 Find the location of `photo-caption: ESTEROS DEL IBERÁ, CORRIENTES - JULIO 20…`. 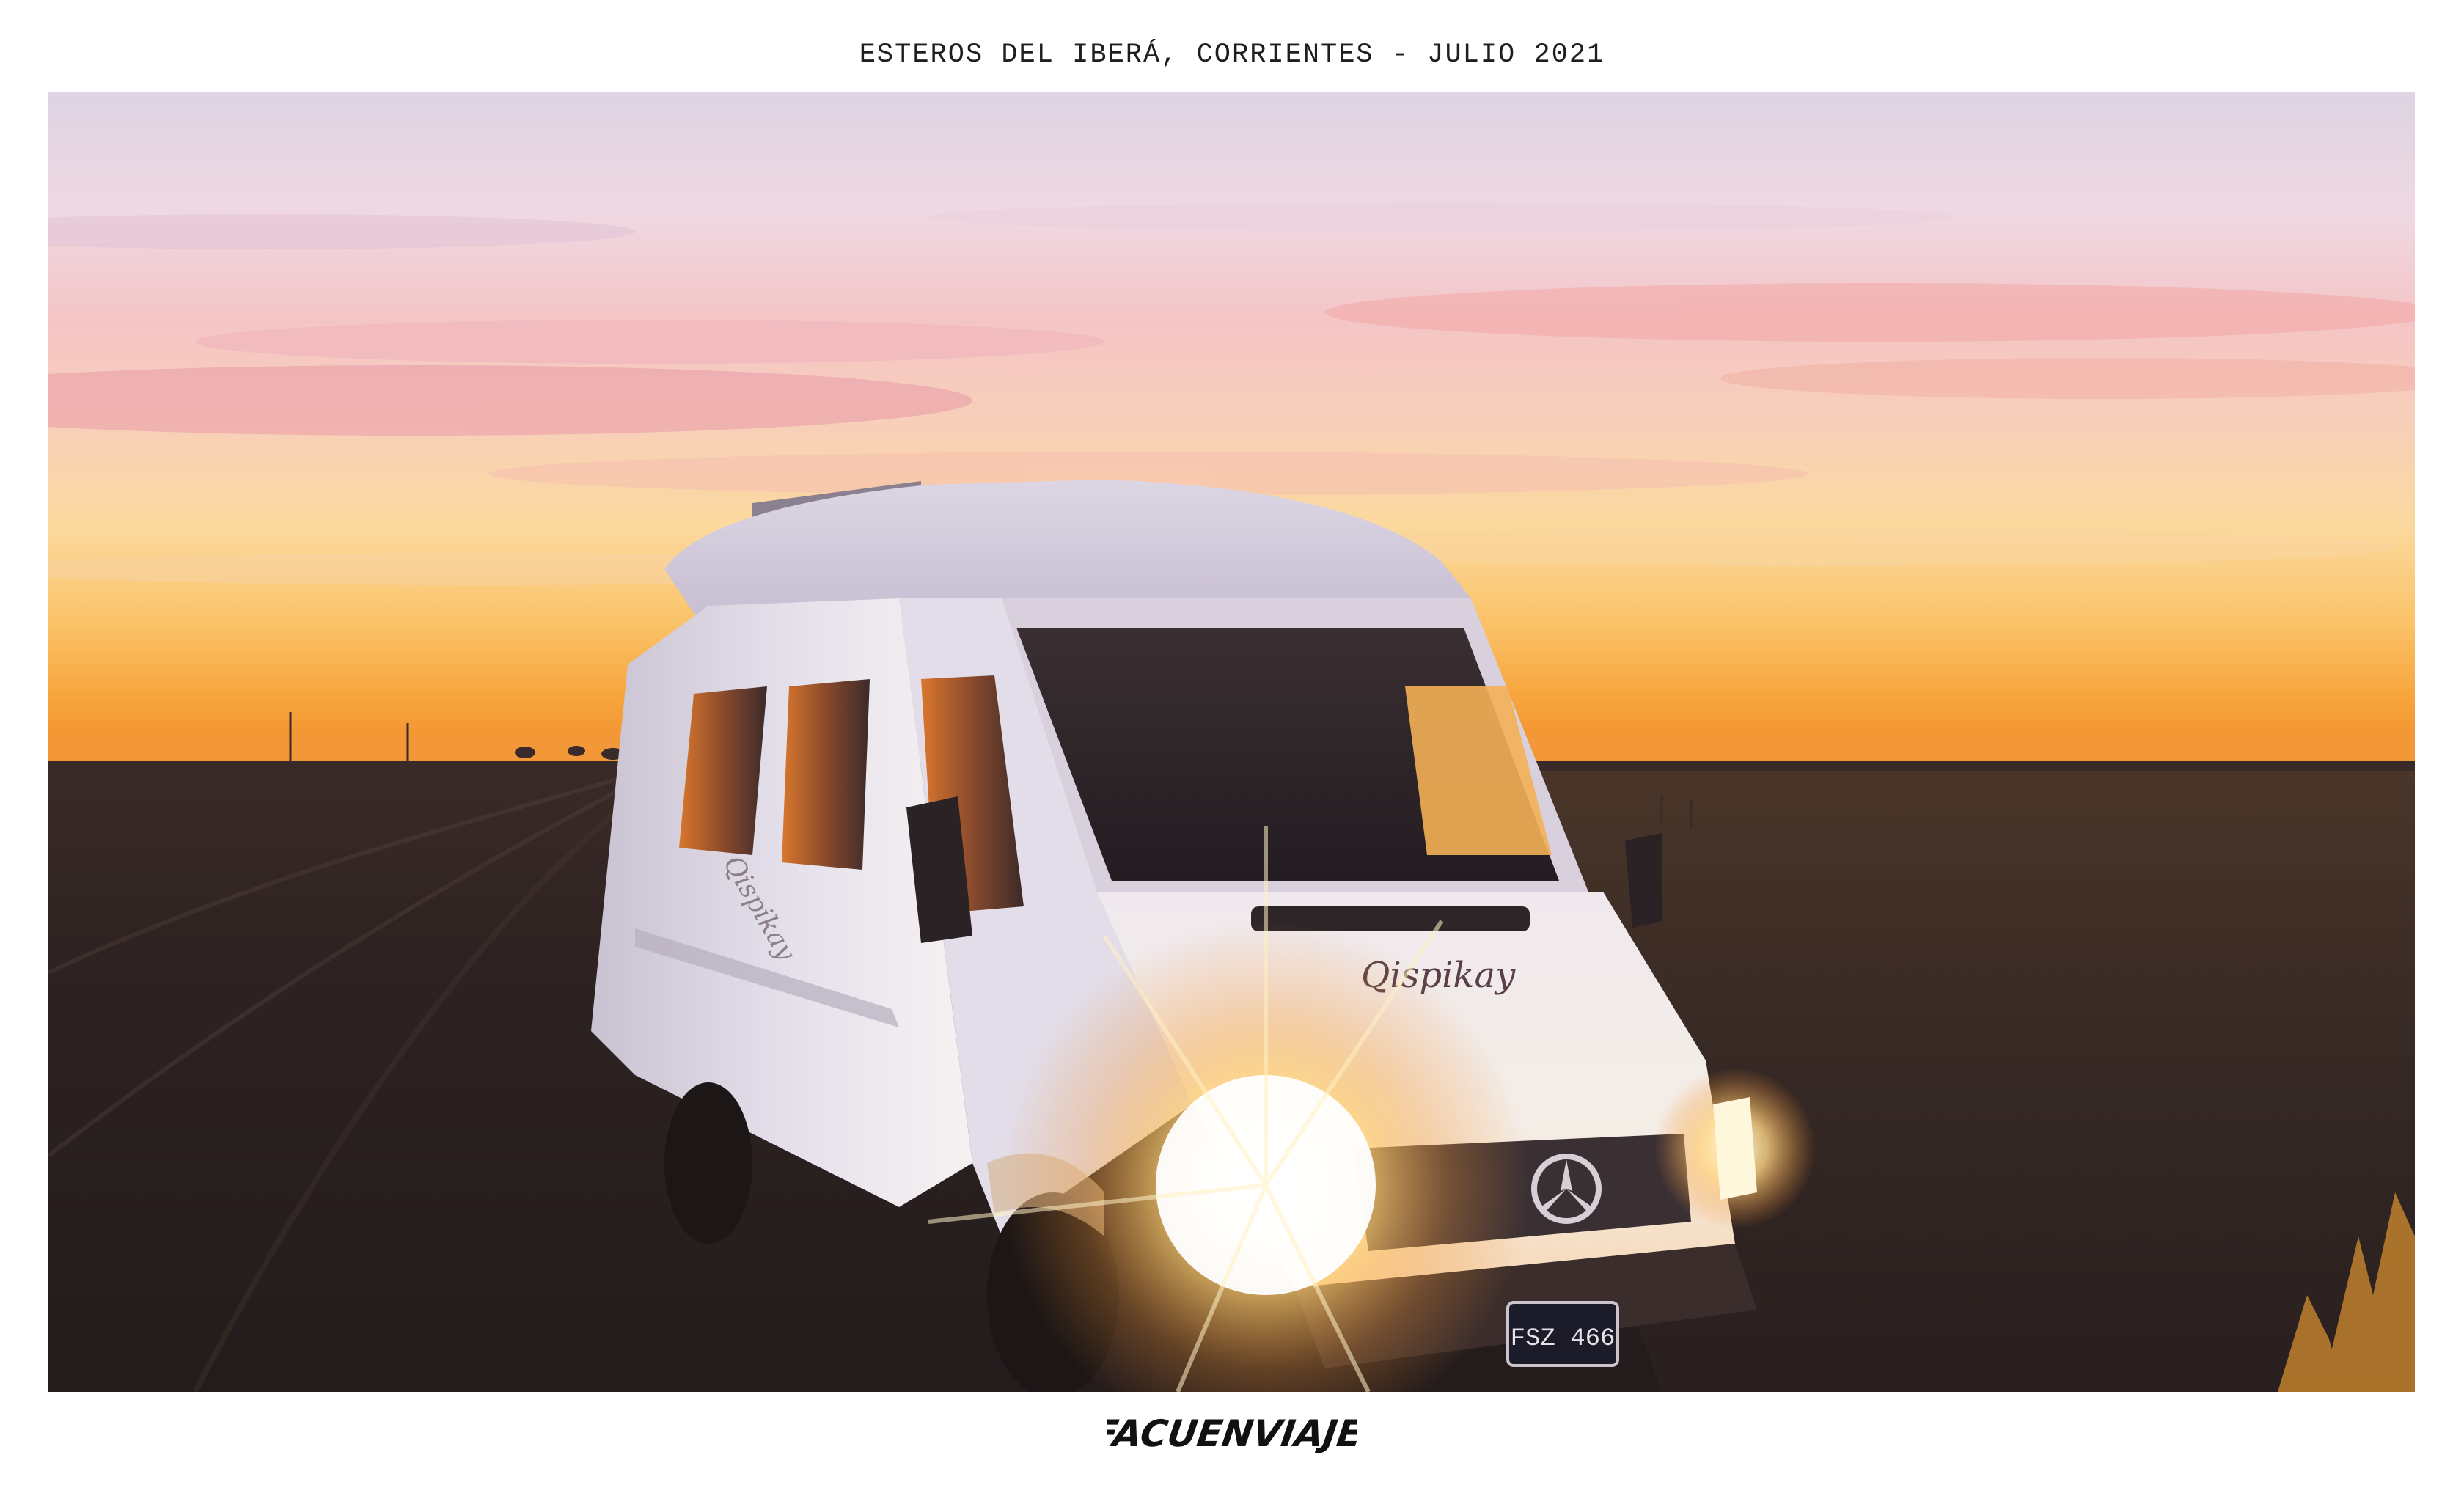

photo-caption: ESTEROS DEL IBERÁ, CORRIENTES - JULIO 20… is located at coordinates (1232, 55).